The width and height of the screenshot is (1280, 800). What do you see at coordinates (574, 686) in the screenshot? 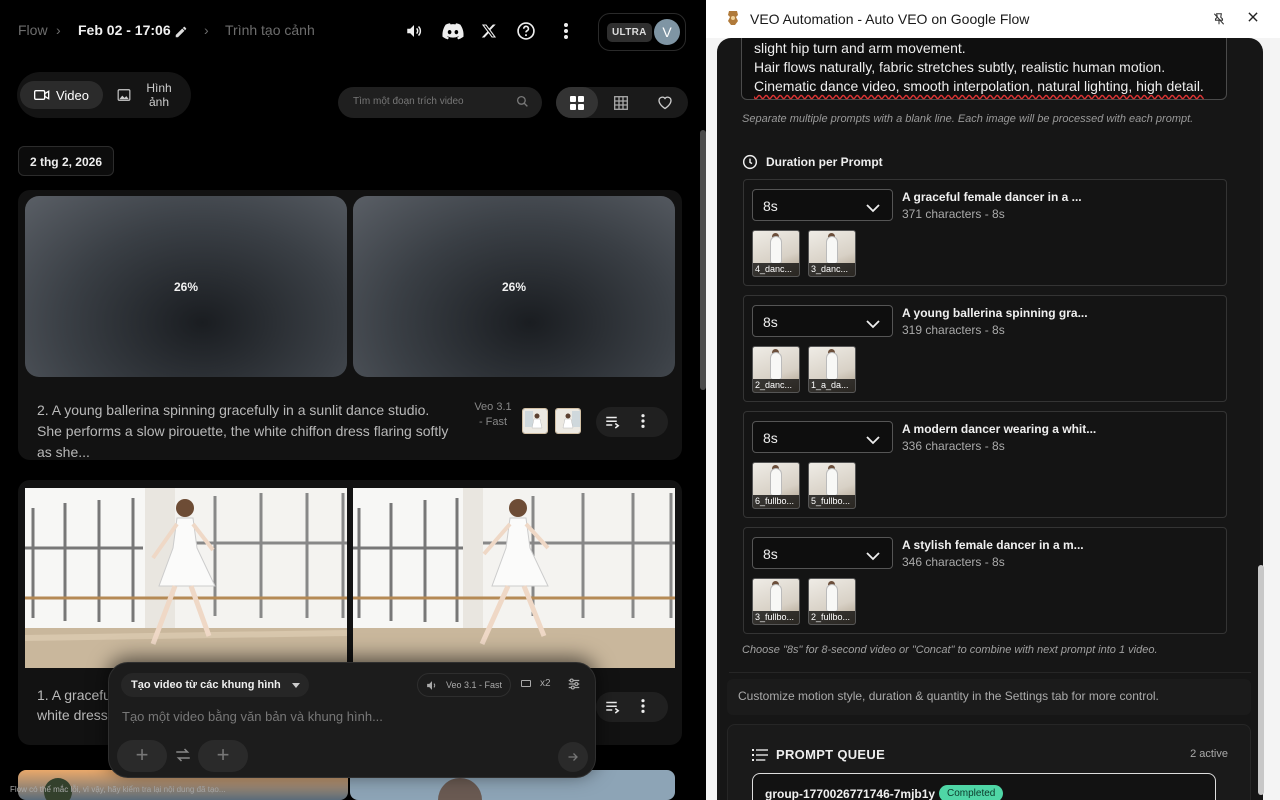
I see `settings-sliders-icon` at bounding box center [574, 686].